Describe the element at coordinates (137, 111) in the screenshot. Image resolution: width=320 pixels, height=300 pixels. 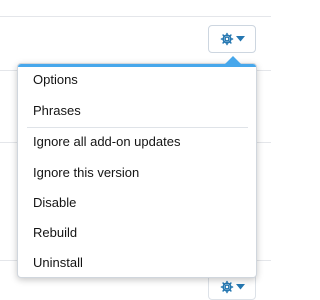
I see `menu-item-phrases: Phrases` at that location.